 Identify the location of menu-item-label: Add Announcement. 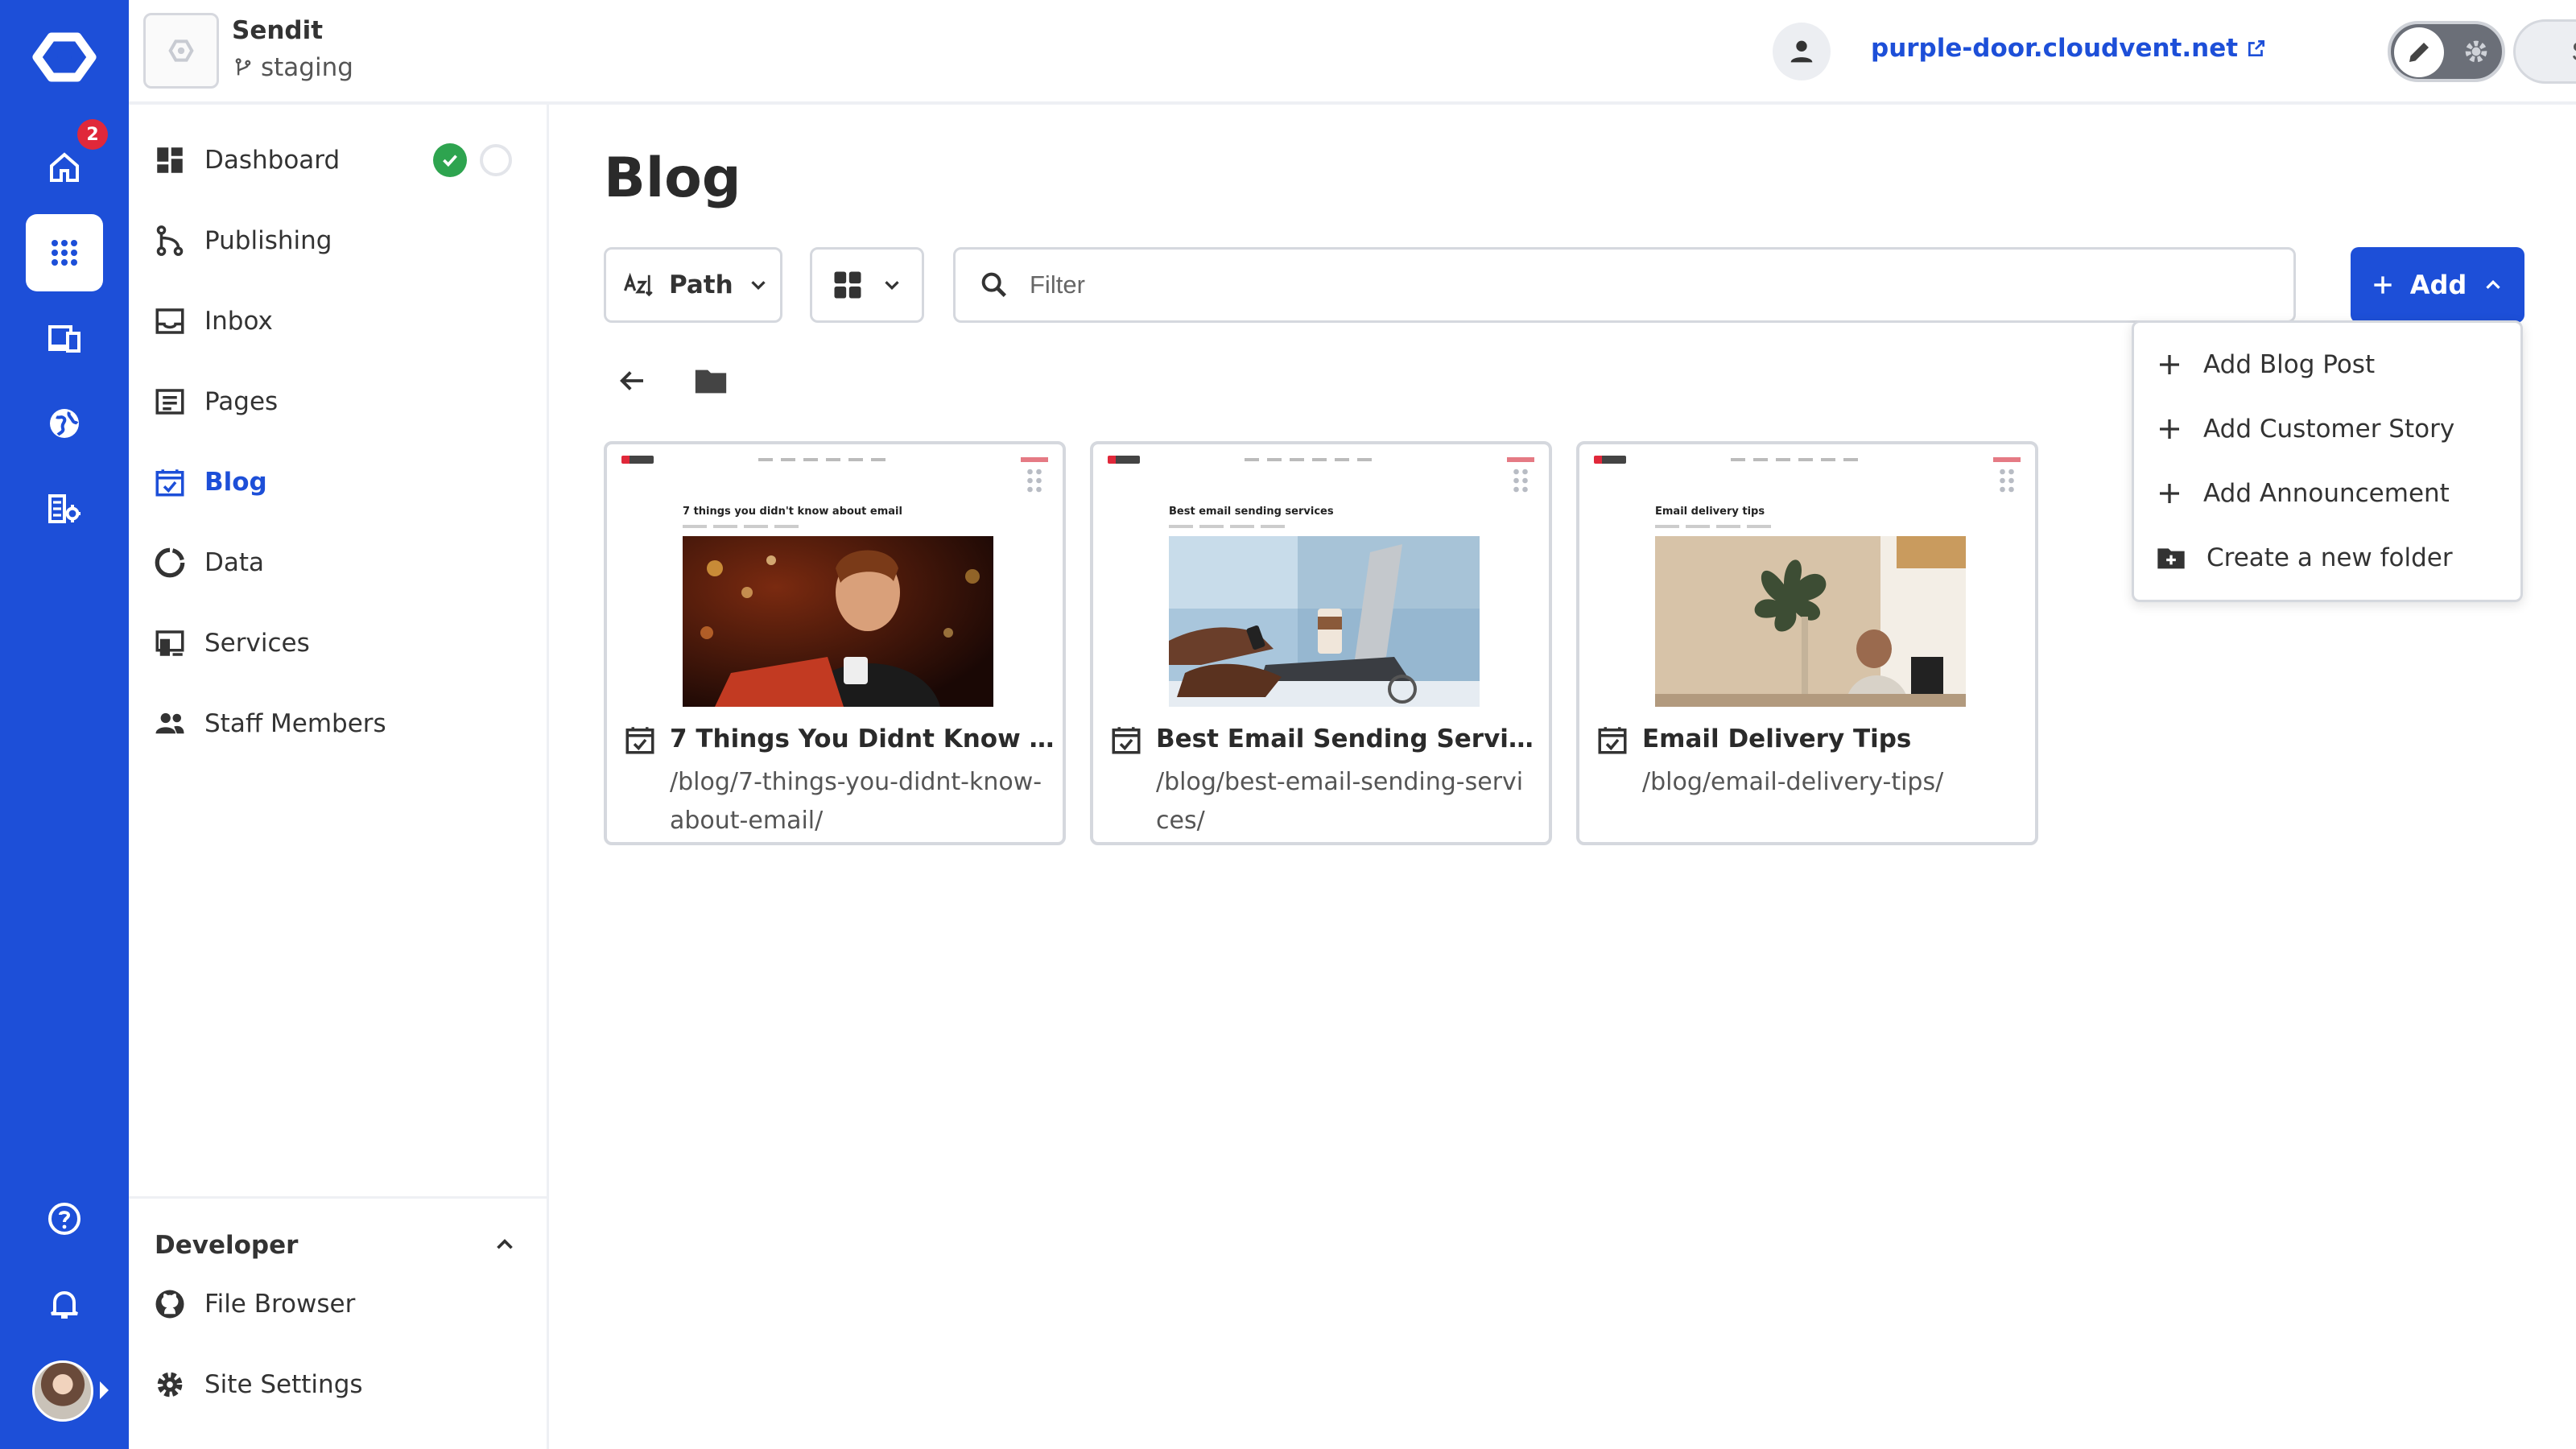
(2326, 493).